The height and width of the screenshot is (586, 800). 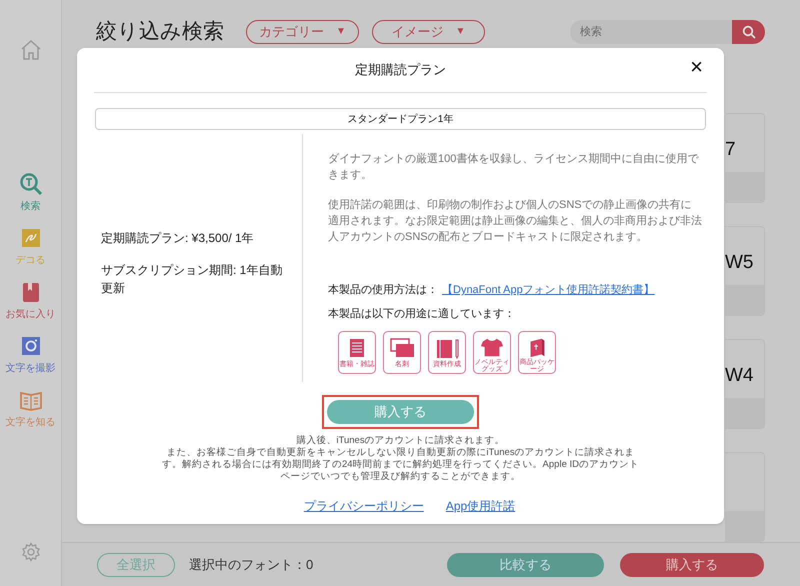 What do you see at coordinates (525, 564) in the screenshot?
I see `compare-button: 比較する` at bounding box center [525, 564].